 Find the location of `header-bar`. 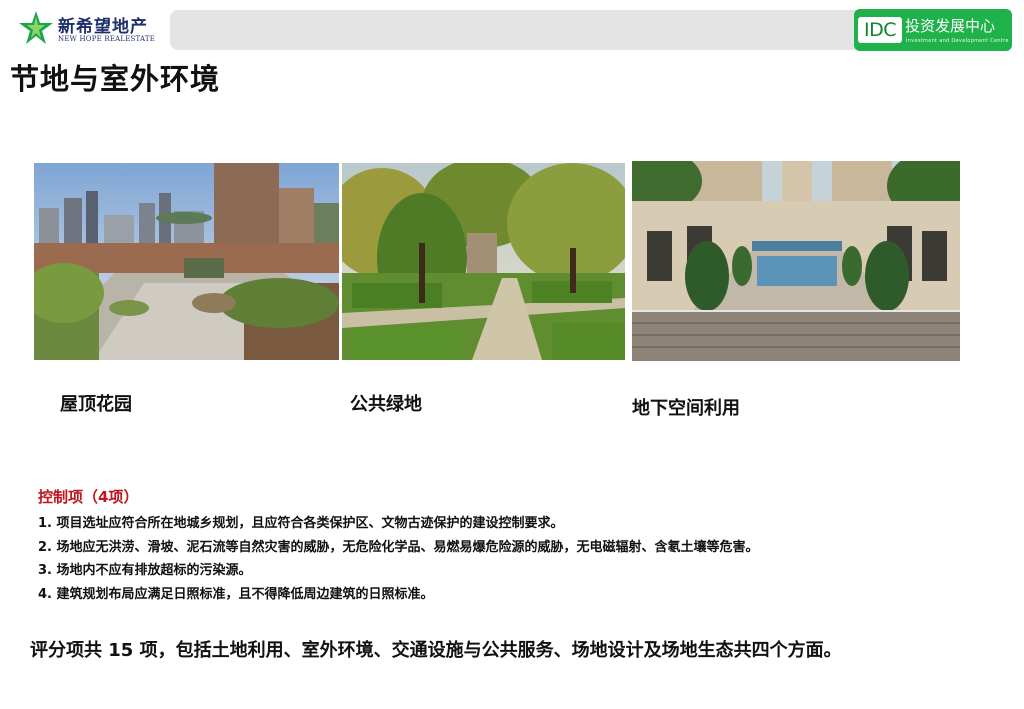

header-bar is located at coordinates (520, 30).